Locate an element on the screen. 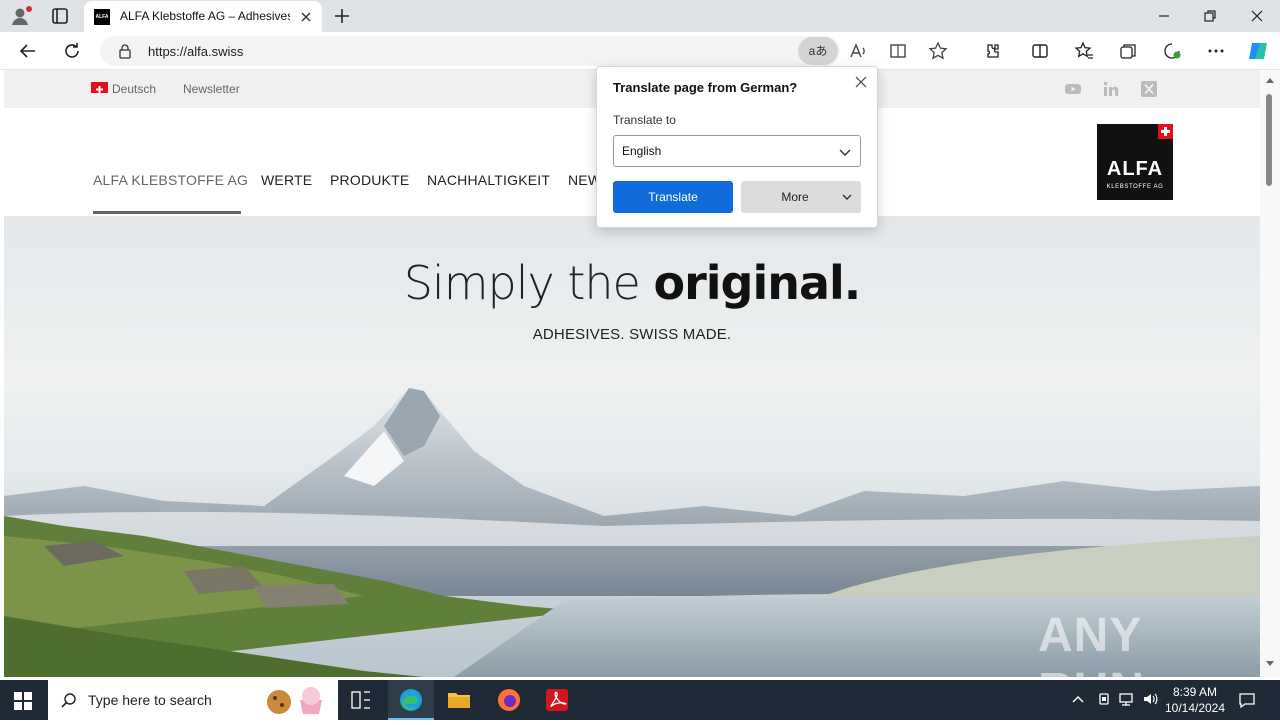 This screenshot has width=1280, height=725. windows-taskbar: Type here to search 8:39 AM 10/14/2024 is located at coordinates (640, 700).